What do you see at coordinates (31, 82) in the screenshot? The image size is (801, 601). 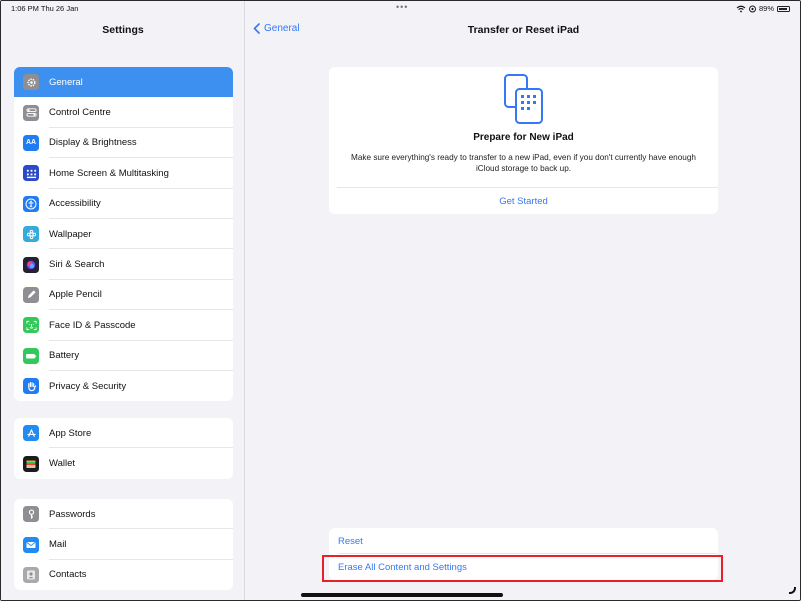 I see `gear-icon` at bounding box center [31, 82].